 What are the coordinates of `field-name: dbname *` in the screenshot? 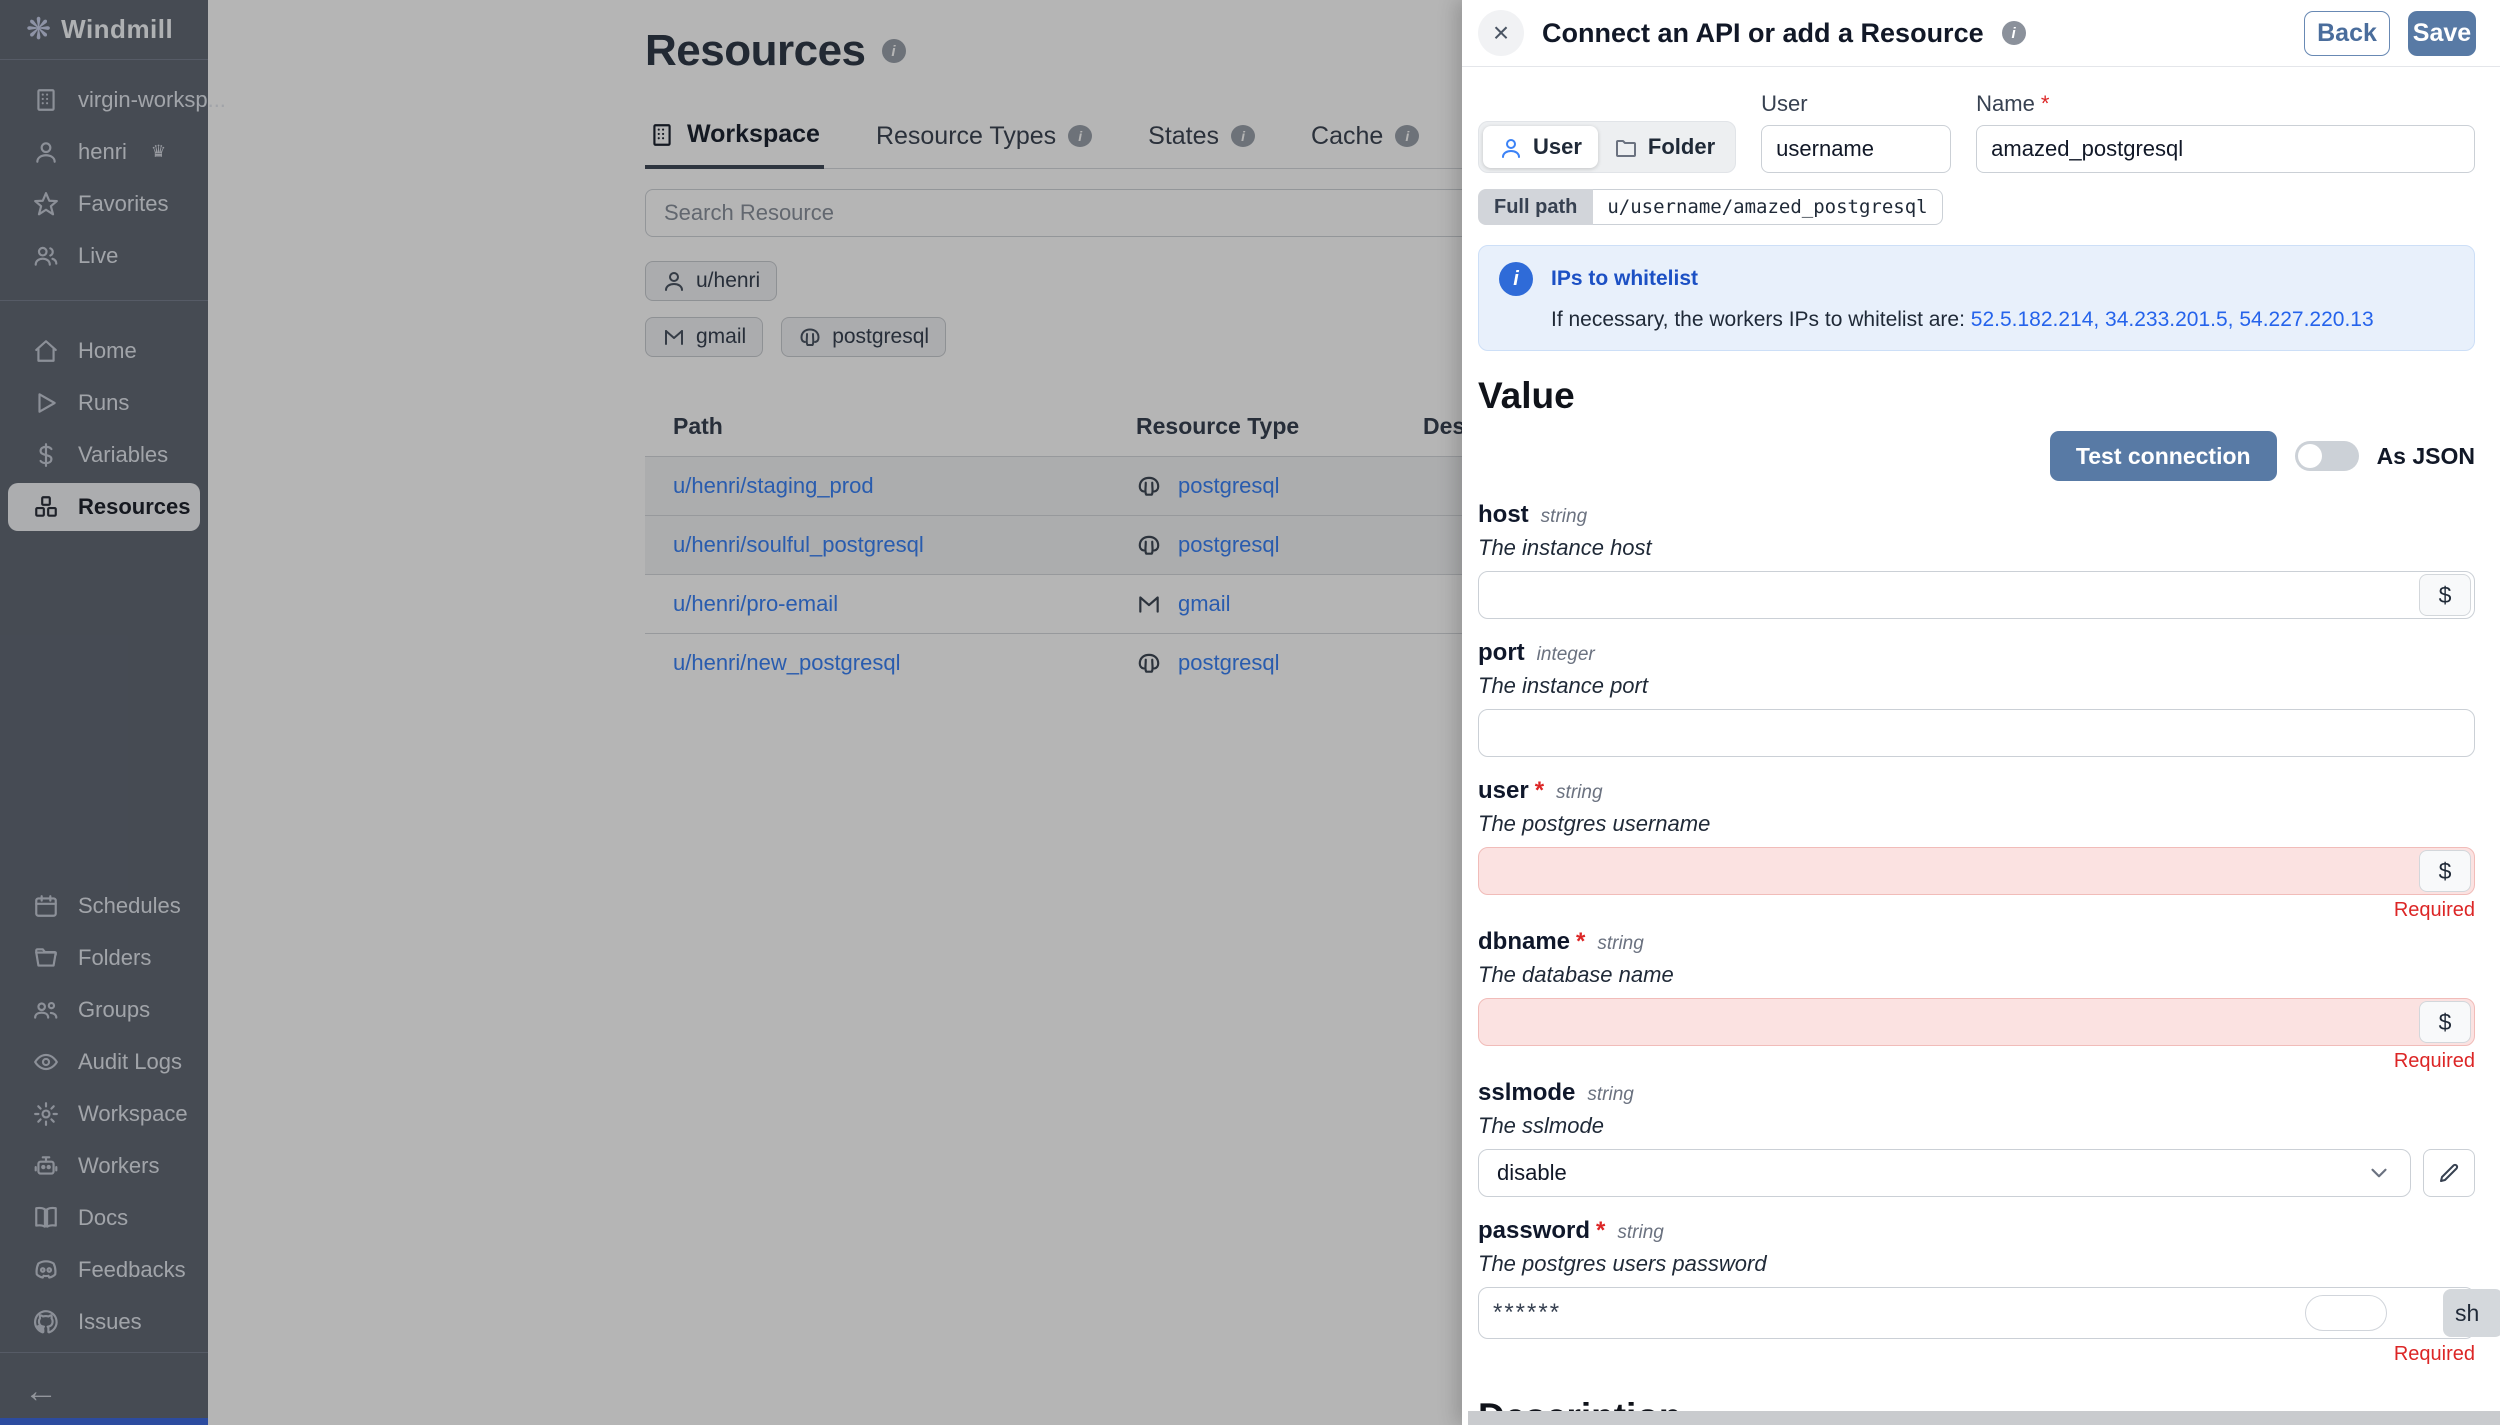 It's located at (1532, 941).